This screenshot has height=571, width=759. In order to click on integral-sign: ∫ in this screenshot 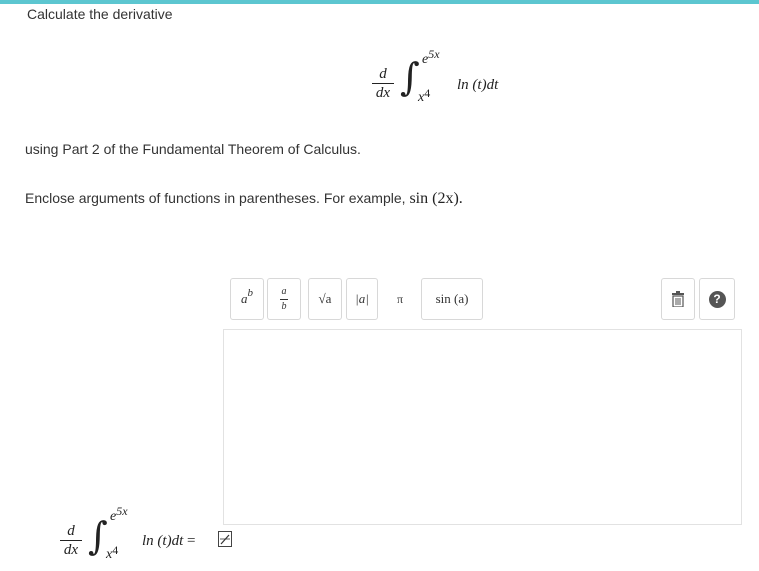, I will do `click(410, 77)`.